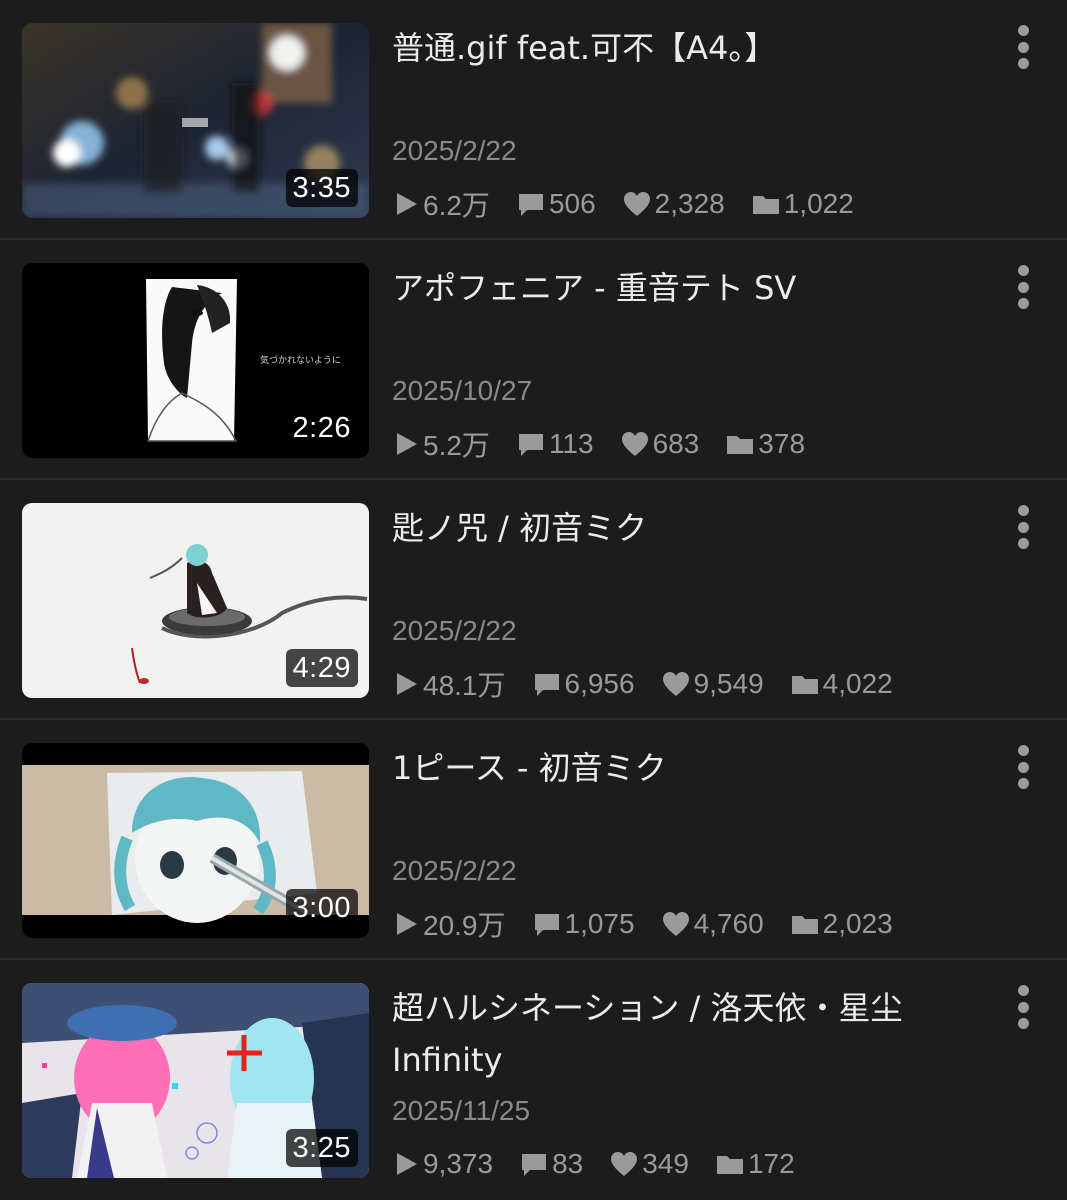  What do you see at coordinates (442, 1164) in the screenshot?
I see `view-count: 9,373` at bounding box center [442, 1164].